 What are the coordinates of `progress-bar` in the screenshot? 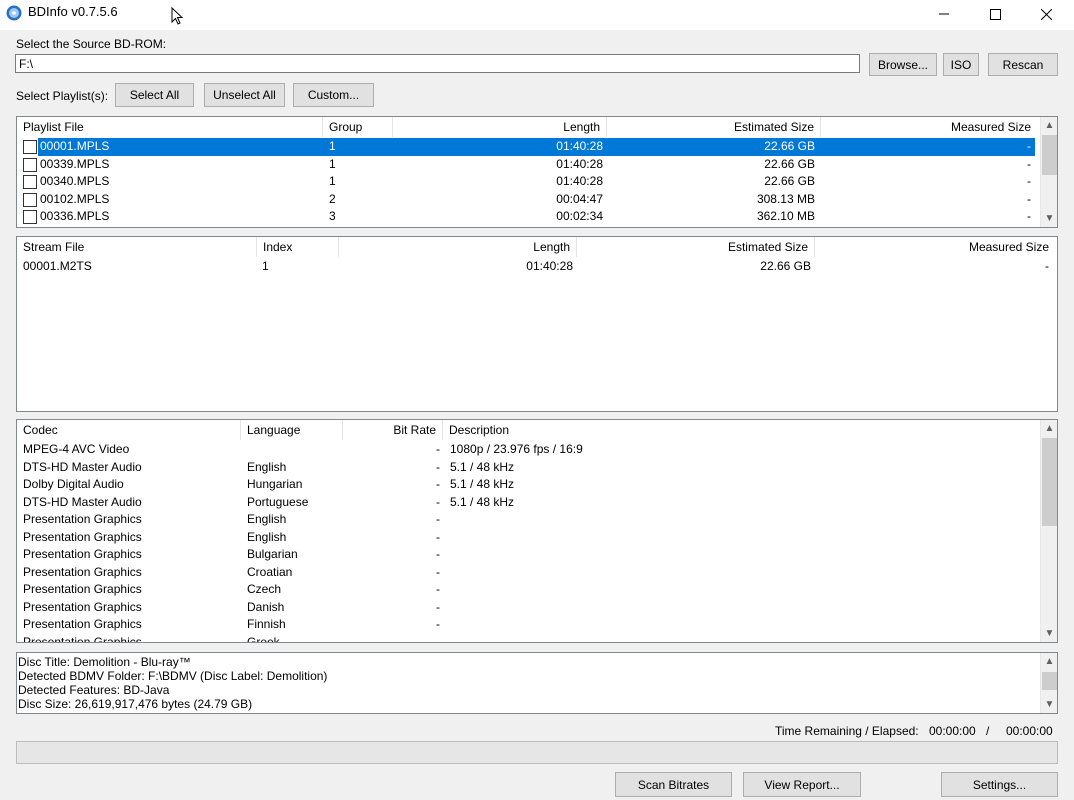 It's located at (537, 752).